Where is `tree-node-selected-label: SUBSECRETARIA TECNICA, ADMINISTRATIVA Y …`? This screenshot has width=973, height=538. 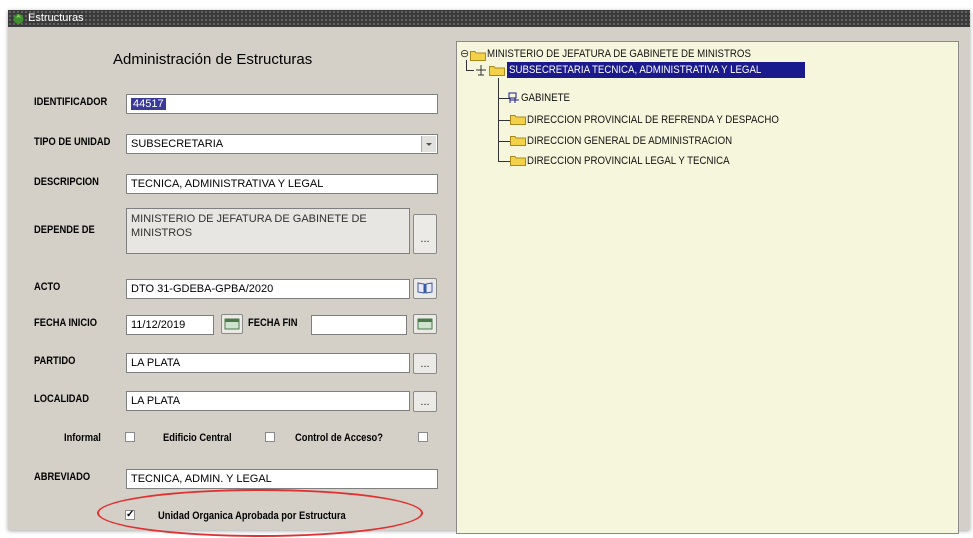
tree-node-selected-label: SUBSECRETARIA TECNICA, ADMINISTRATIVA Y … is located at coordinates (635, 70).